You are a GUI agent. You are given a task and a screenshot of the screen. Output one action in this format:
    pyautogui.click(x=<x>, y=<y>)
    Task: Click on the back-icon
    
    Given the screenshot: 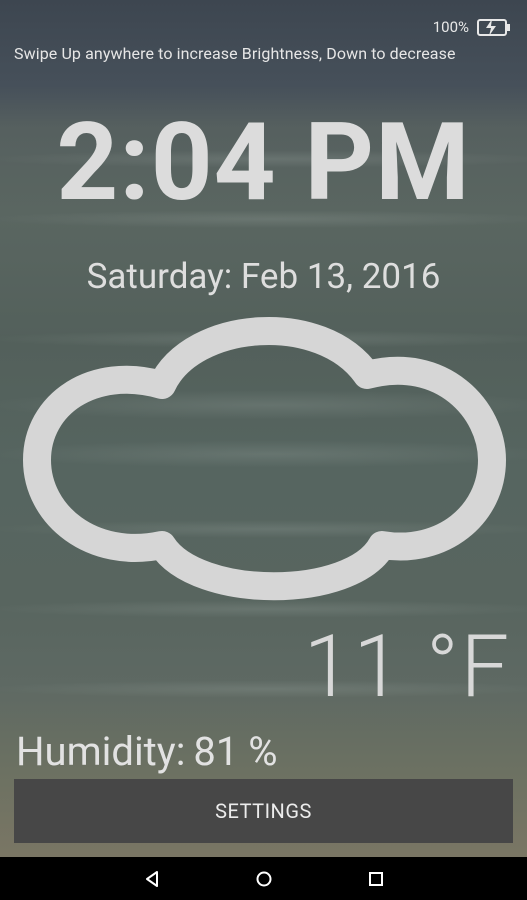 What is the action you would take?
    pyautogui.click(x=151, y=878)
    